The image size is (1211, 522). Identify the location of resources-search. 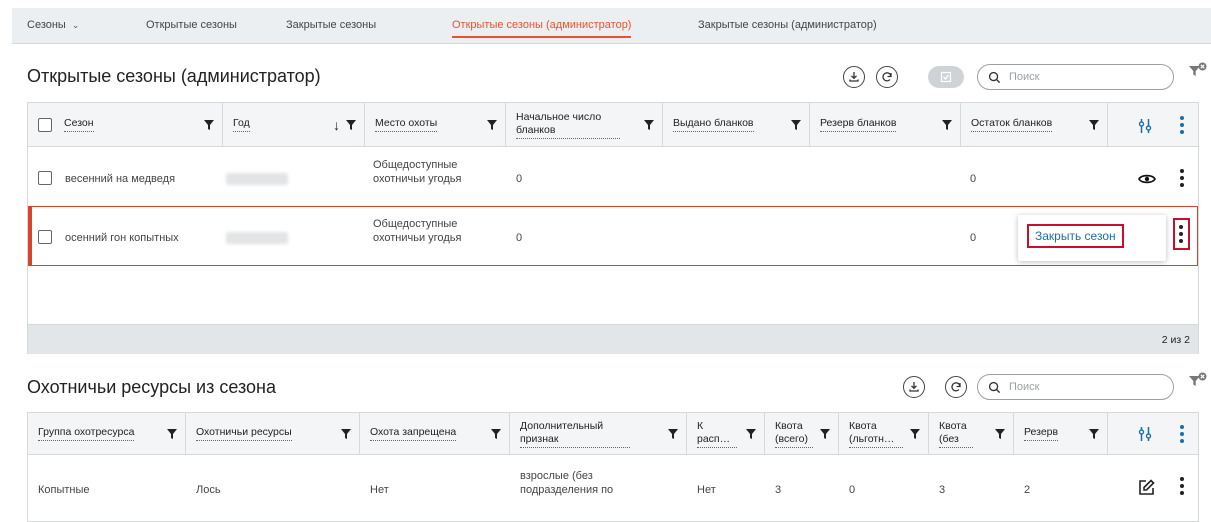
(1075, 387).